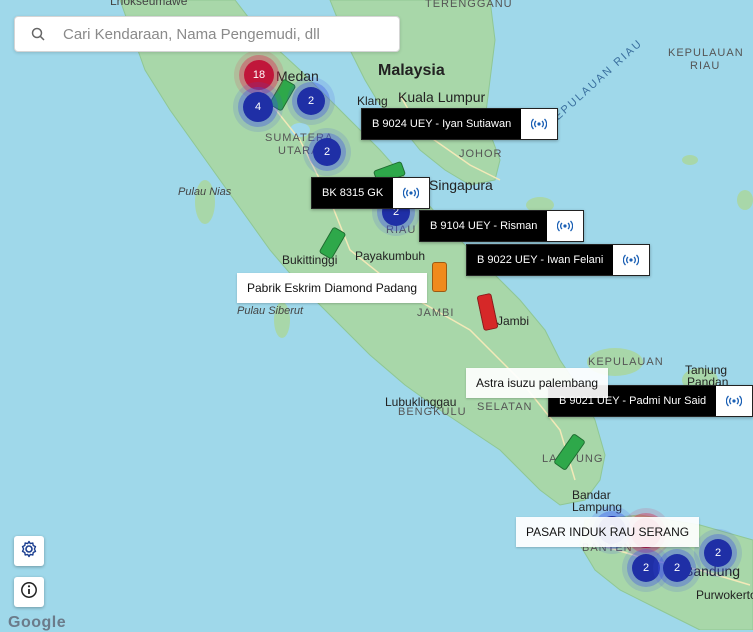 This screenshot has height=632, width=753. I want to click on cluster-marker: 4, so click(258, 107).